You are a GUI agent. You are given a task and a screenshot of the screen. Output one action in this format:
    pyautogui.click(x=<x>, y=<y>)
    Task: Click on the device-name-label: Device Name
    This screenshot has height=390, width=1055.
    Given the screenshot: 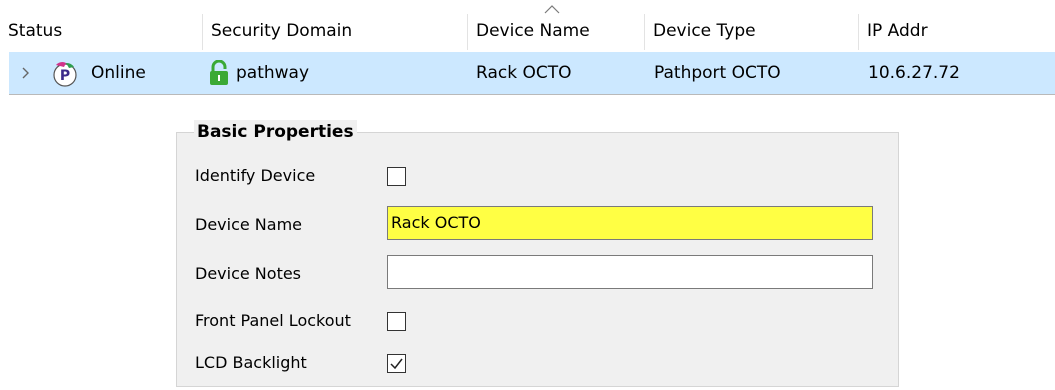 What is the action you would take?
    pyautogui.click(x=249, y=224)
    